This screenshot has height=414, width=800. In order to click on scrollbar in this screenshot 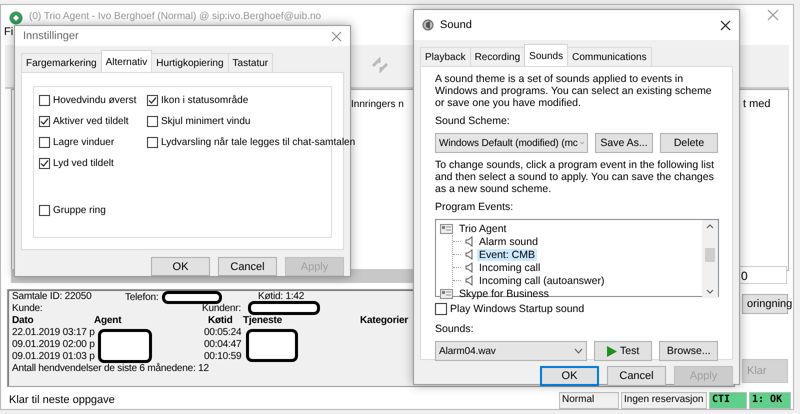, I will do `click(710, 259)`.